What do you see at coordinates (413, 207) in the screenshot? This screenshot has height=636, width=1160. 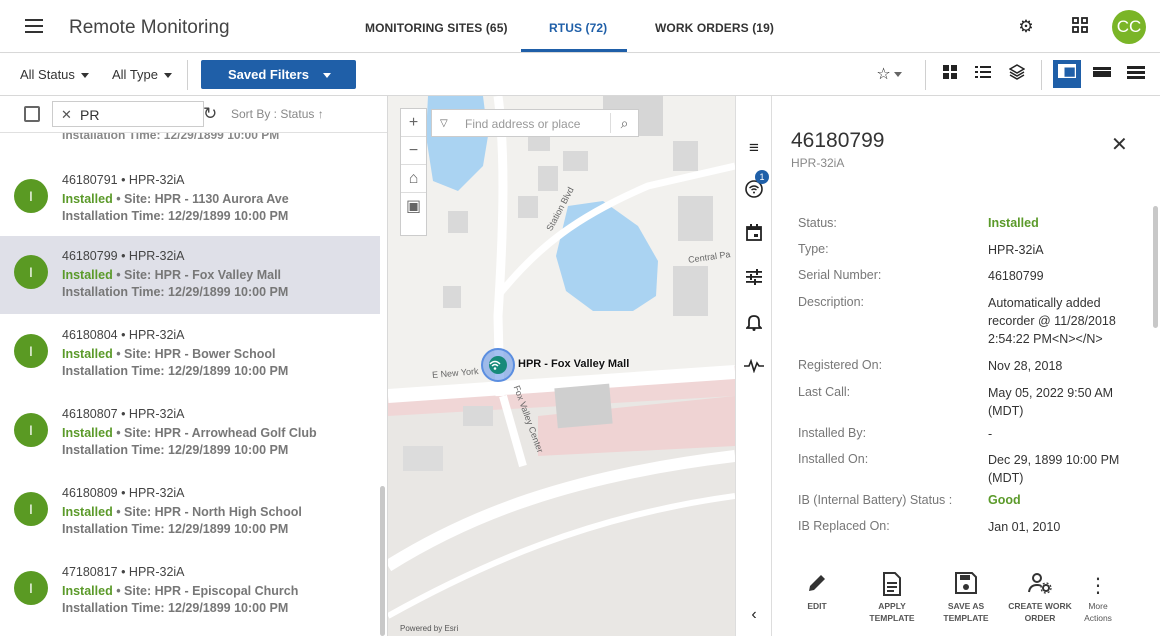 I see `layers-toggle-icon: ▣` at bounding box center [413, 207].